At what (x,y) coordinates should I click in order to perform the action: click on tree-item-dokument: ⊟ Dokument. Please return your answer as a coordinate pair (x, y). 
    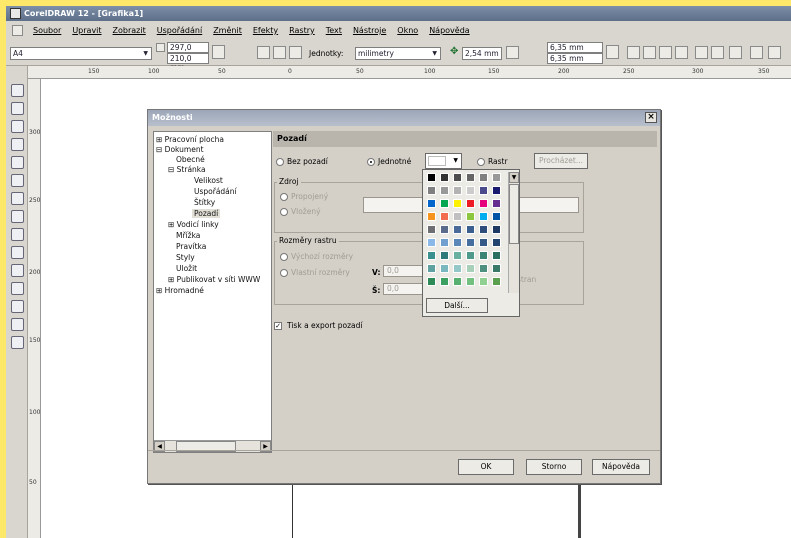
    Looking at the image, I should click on (180, 149).